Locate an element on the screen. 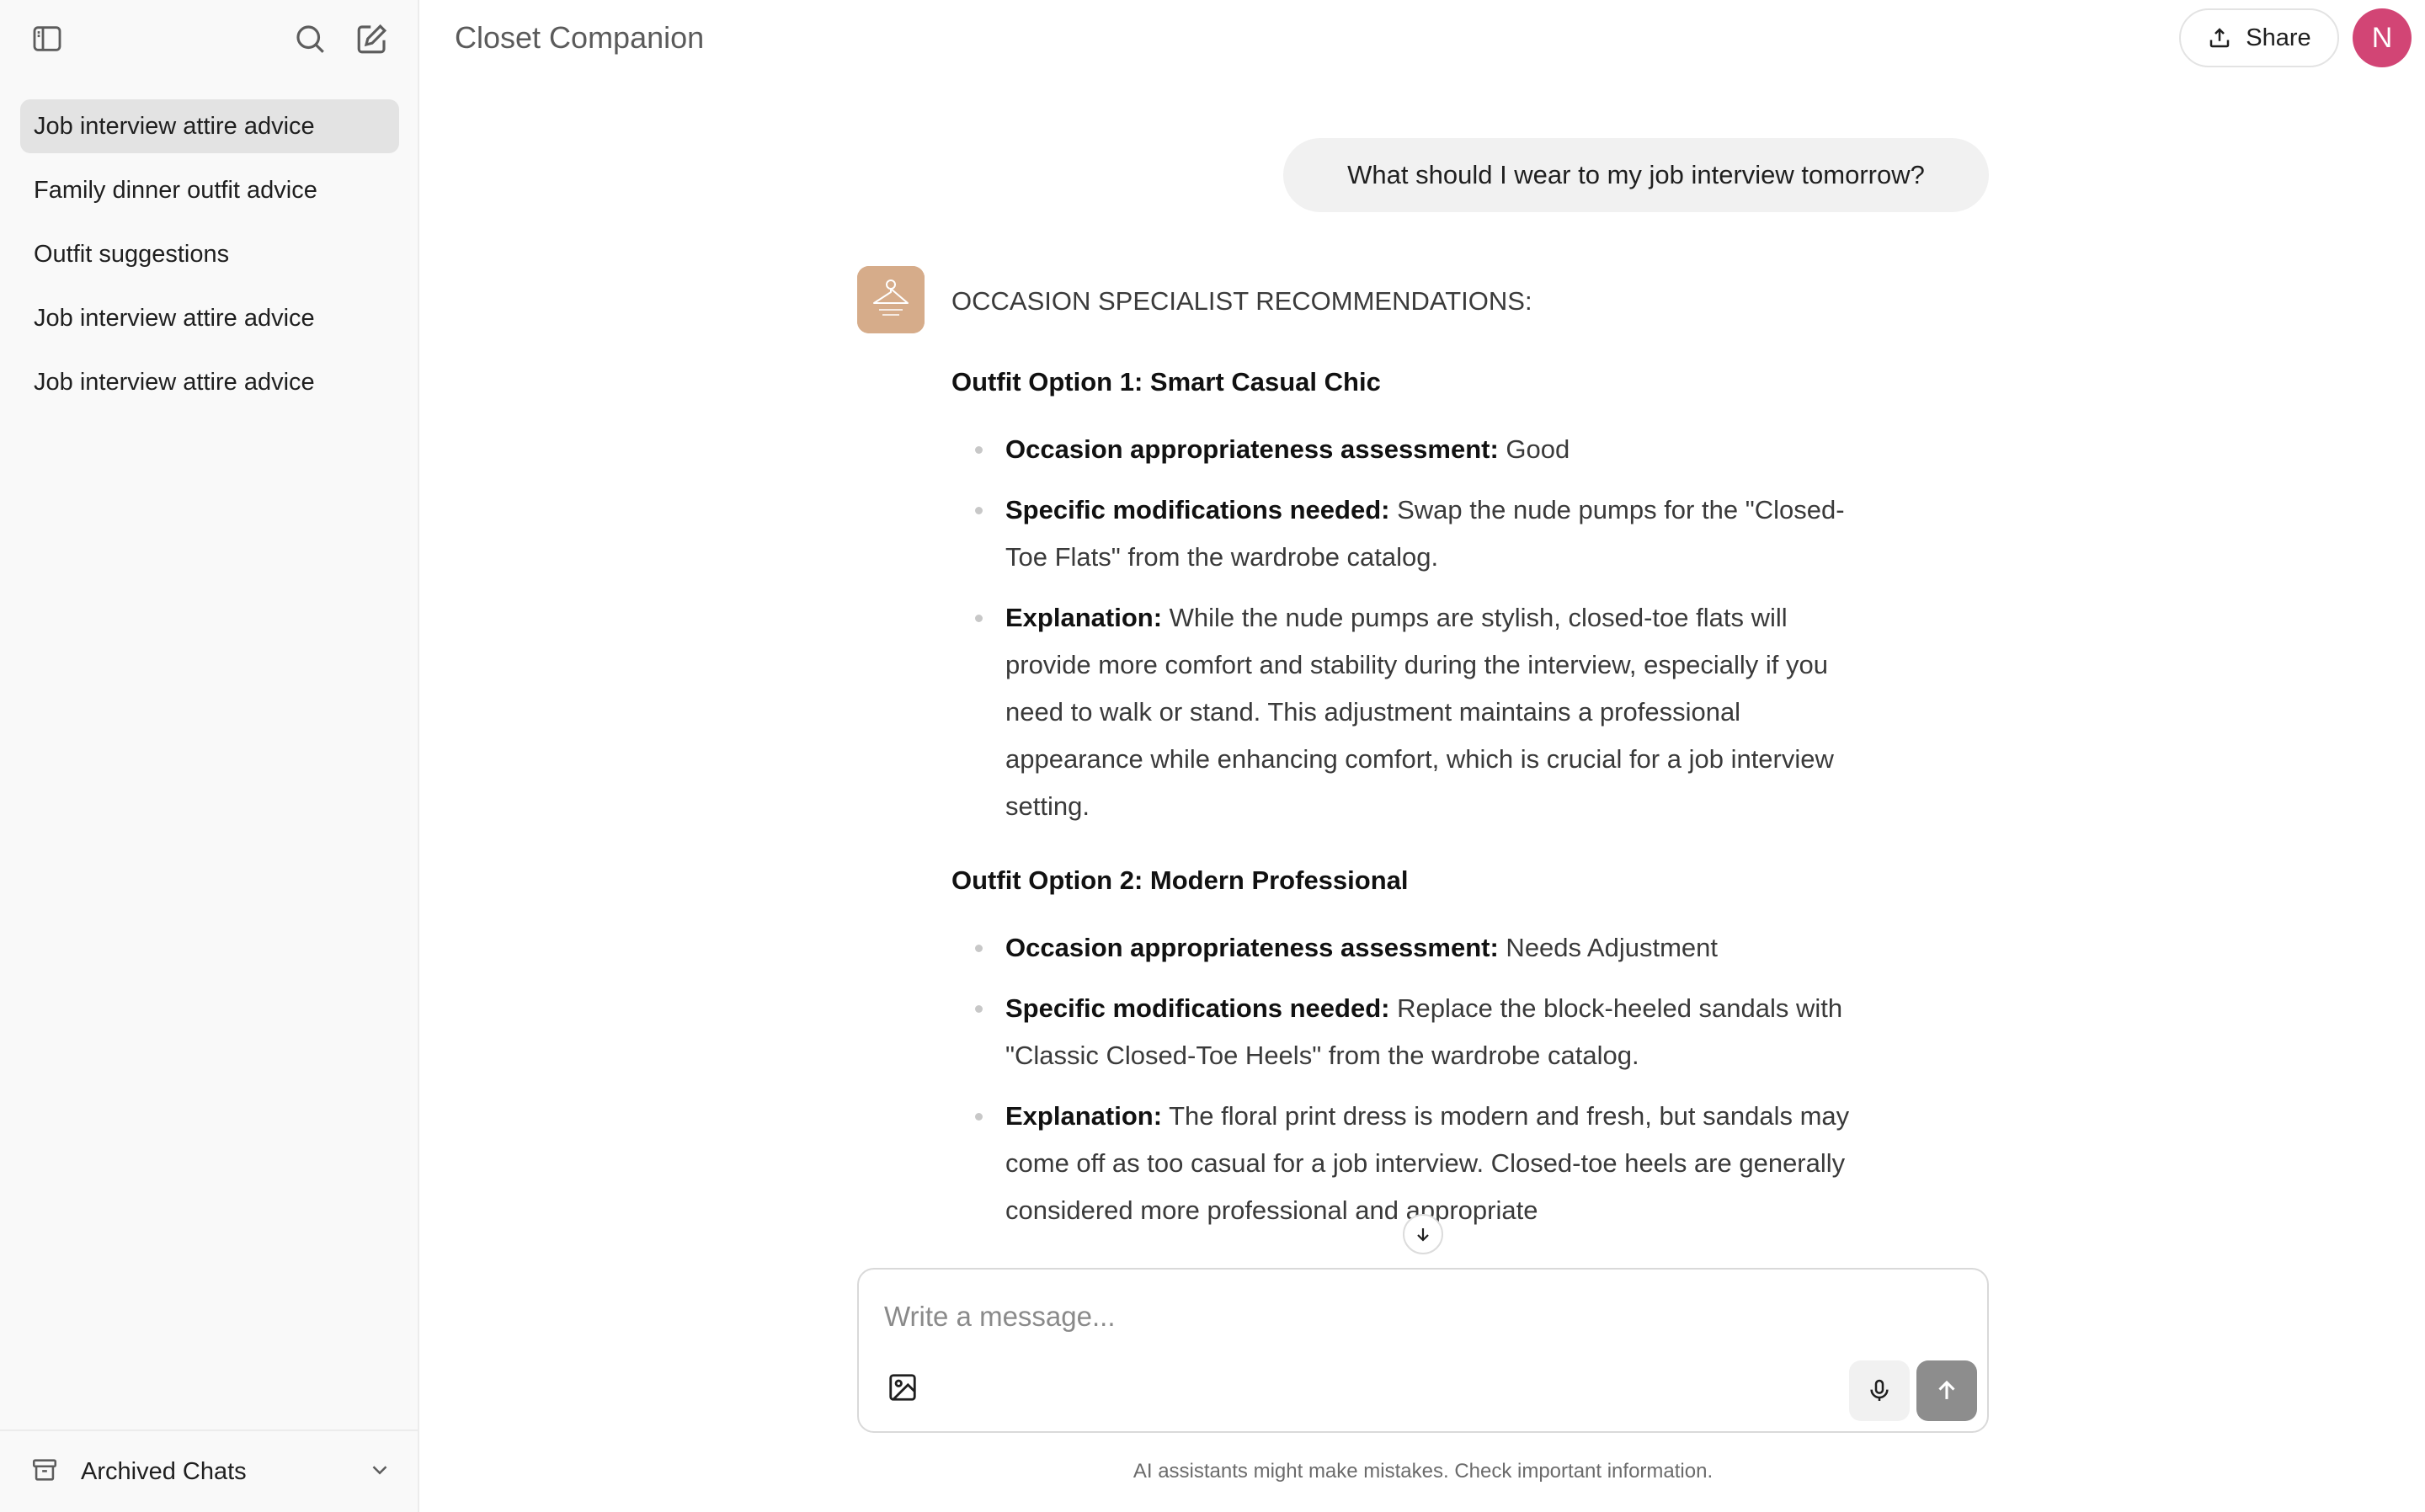 This screenshot has height=1512, width=2425. voice-input-button is located at coordinates (1879, 1391).